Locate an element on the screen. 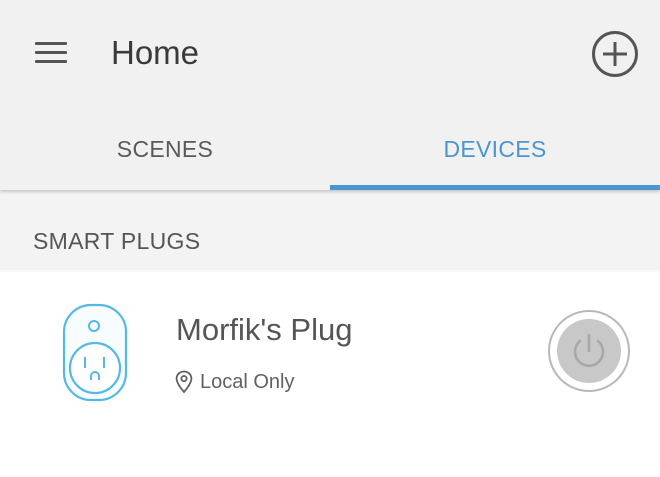  smart-plug-icon is located at coordinates (95, 353).